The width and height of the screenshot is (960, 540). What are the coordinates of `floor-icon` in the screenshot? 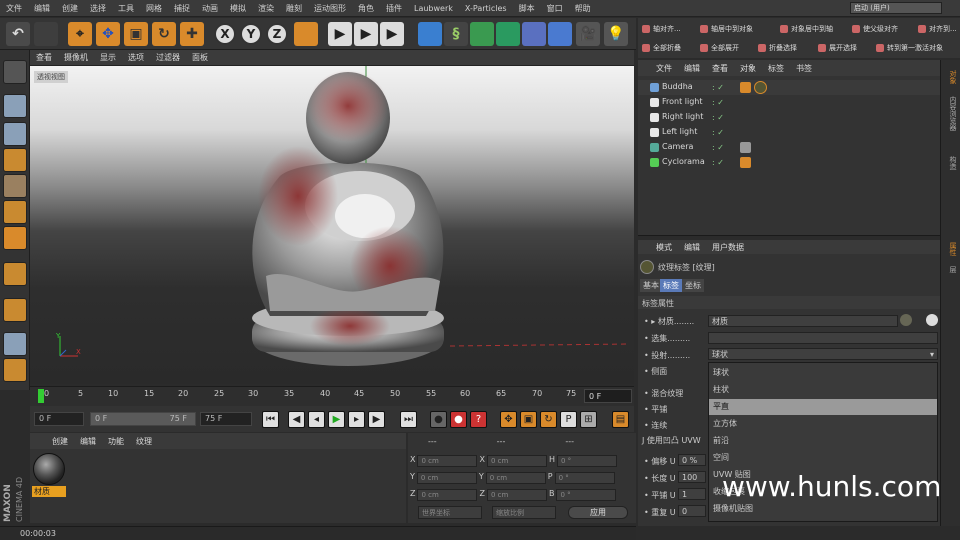 It's located at (560, 34).